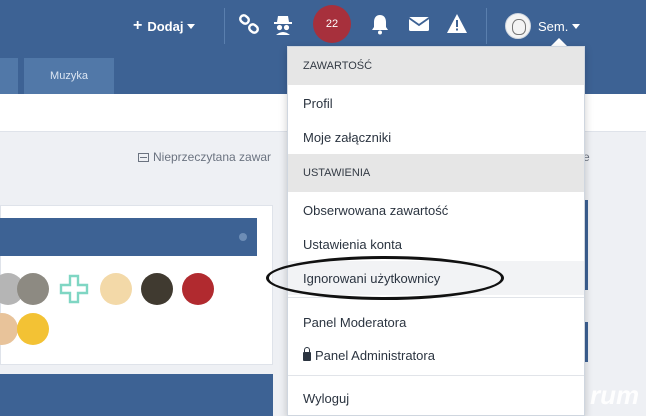 This screenshot has width=646, height=416. I want to click on menu-item-label: Ustawienia konta, so click(352, 244).